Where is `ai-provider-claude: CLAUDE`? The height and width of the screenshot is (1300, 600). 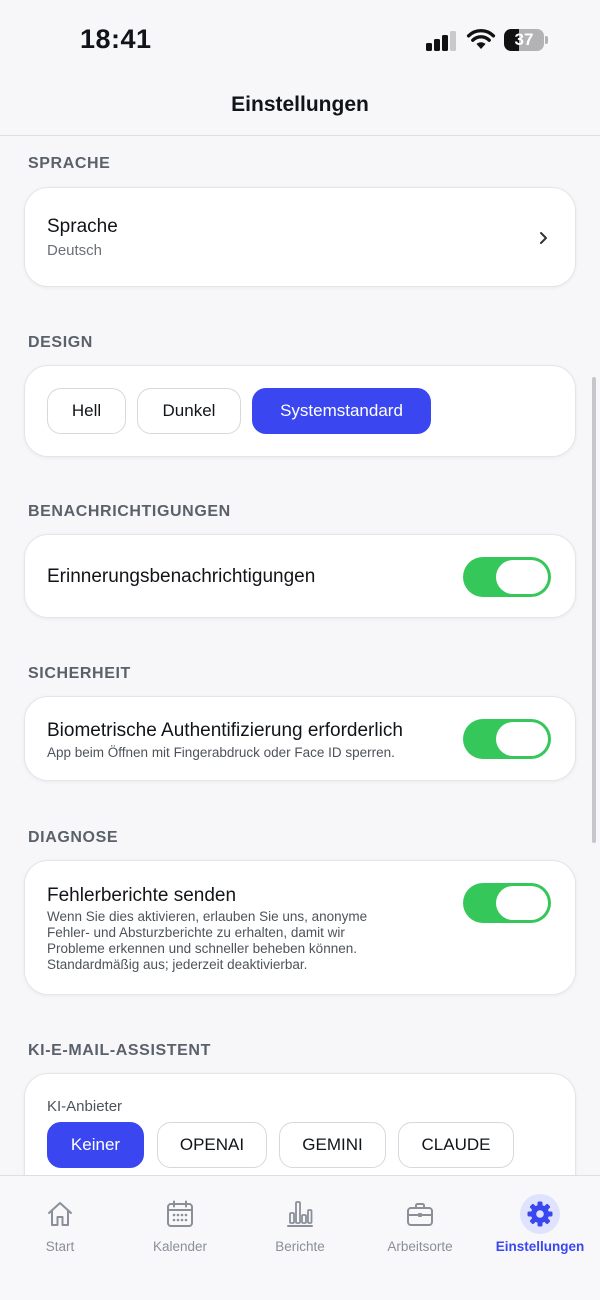 ai-provider-claude: CLAUDE is located at coordinates (456, 1145).